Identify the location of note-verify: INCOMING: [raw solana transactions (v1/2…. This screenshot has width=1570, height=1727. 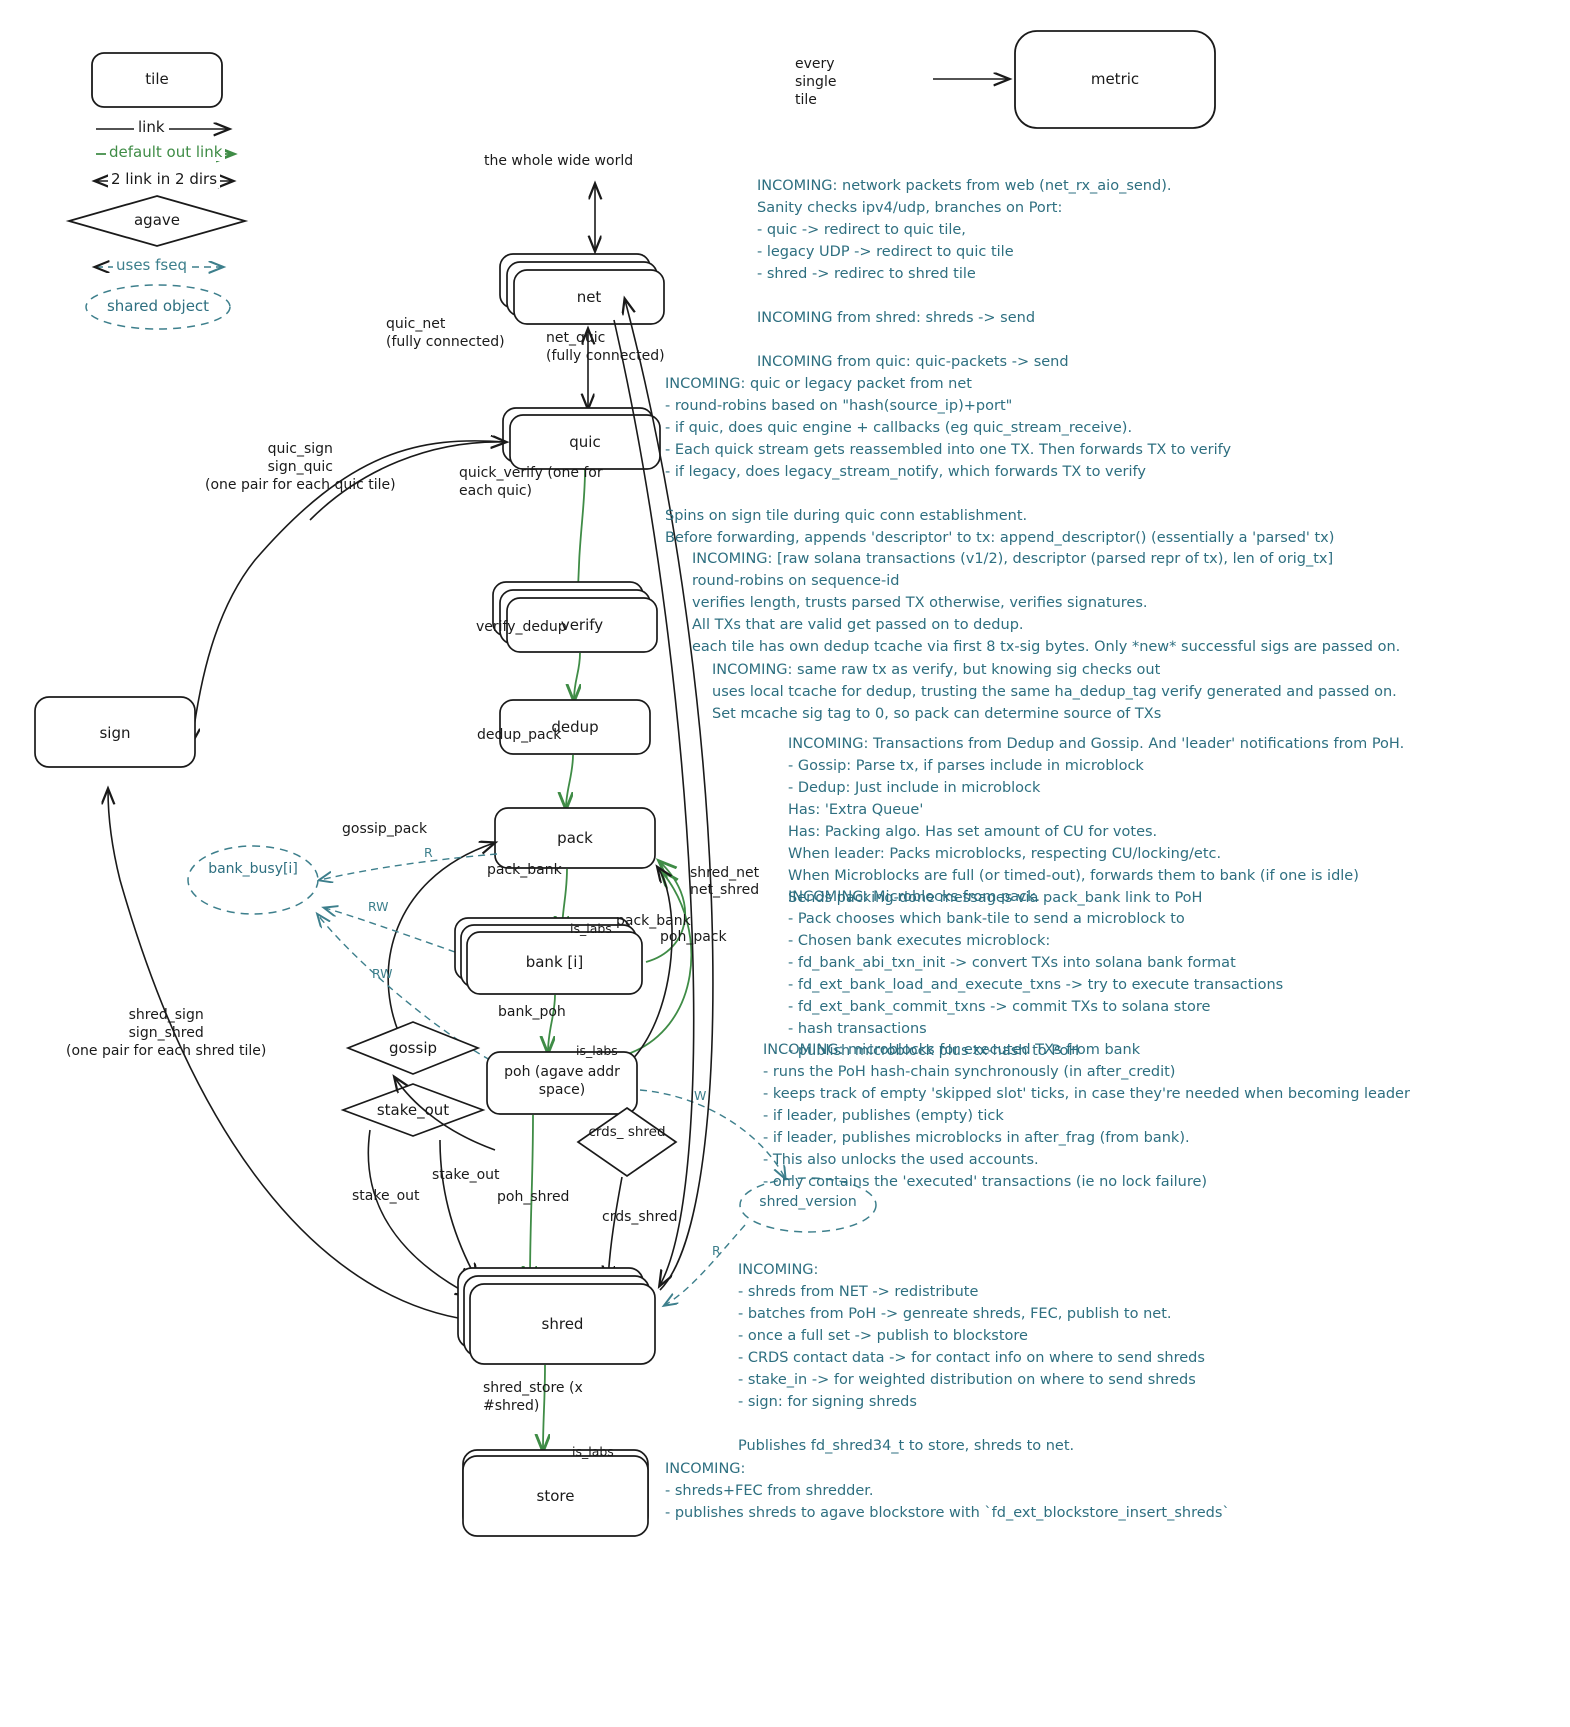
(1046, 603).